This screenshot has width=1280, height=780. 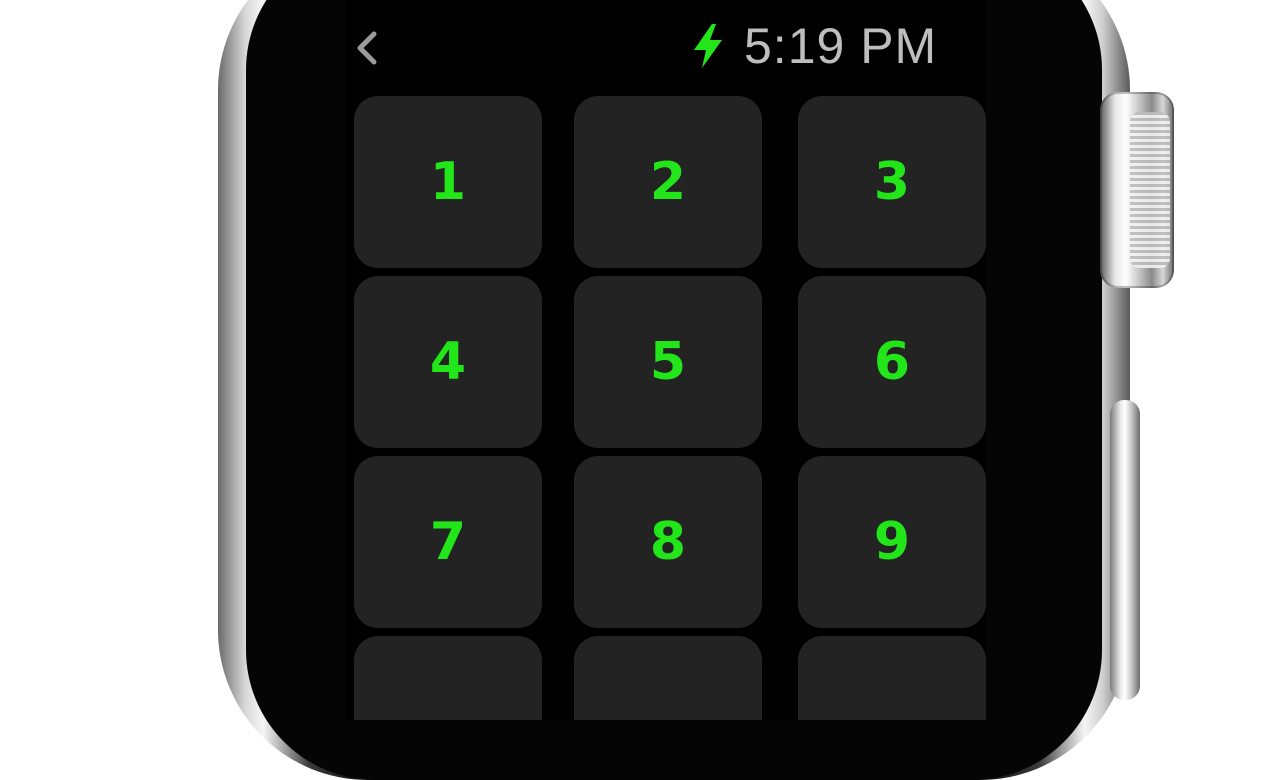 What do you see at coordinates (666, 46) in the screenshot?
I see `status-bar: 5:19 PM` at bounding box center [666, 46].